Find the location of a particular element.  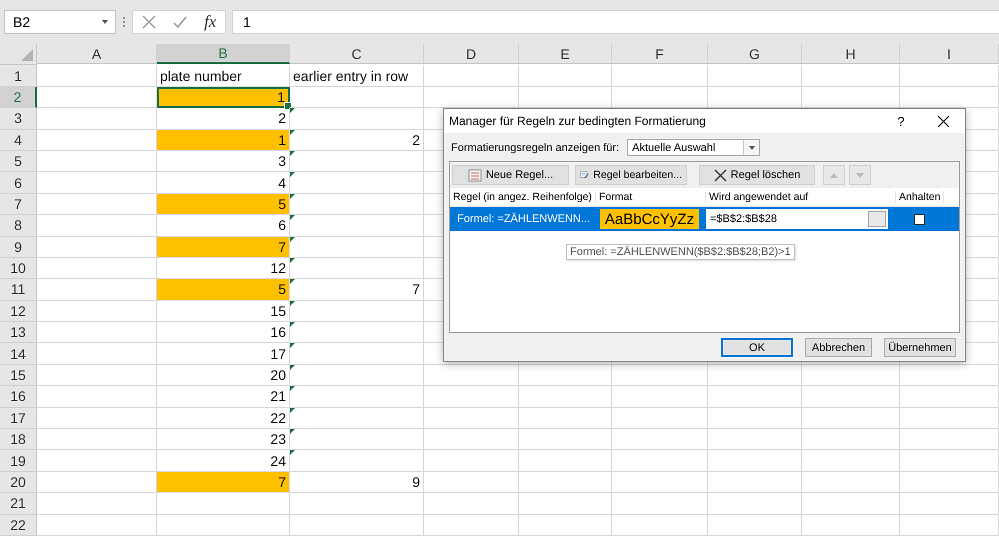

column-header: I is located at coordinates (949, 54).